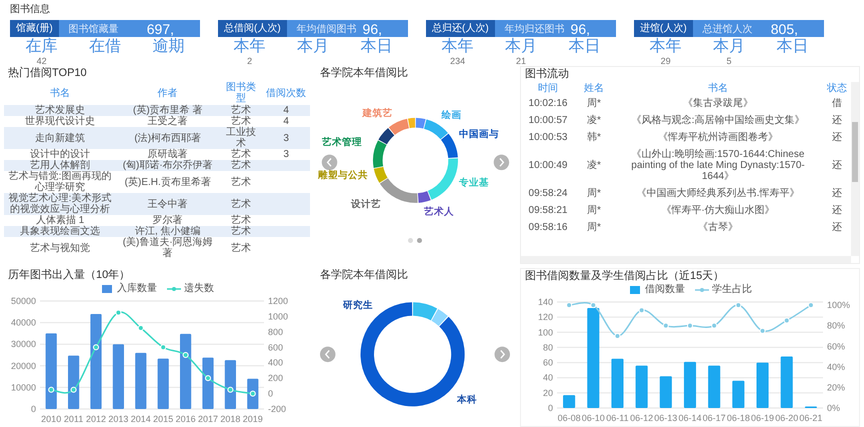  What do you see at coordinates (718, 121) in the screenshot?
I see `table-cell-text: 《风格与观念:高居翰中国绘画史文集》` at bounding box center [718, 121].